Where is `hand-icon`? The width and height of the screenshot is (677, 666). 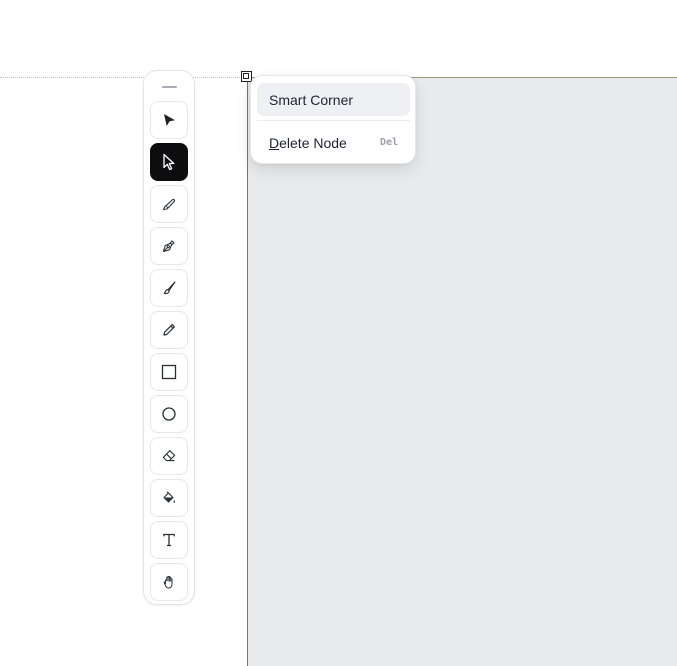
hand-icon is located at coordinates (169, 582).